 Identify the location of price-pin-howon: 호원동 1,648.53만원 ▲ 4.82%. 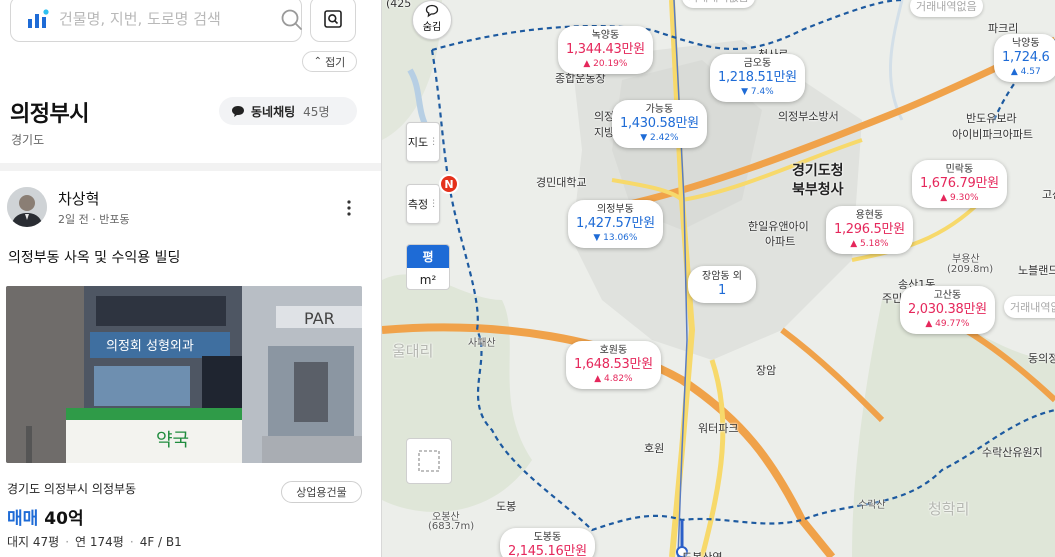
(613, 365).